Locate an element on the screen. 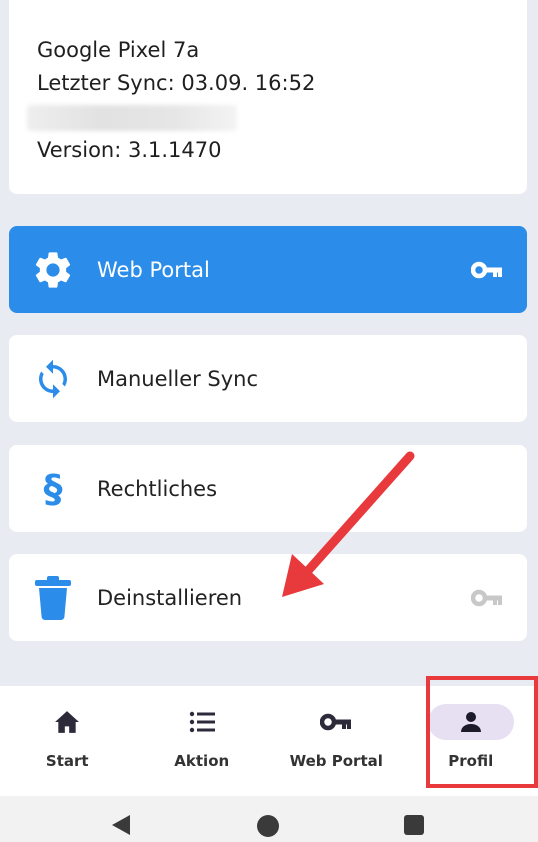  nav-label-start: Start is located at coordinates (67, 761).